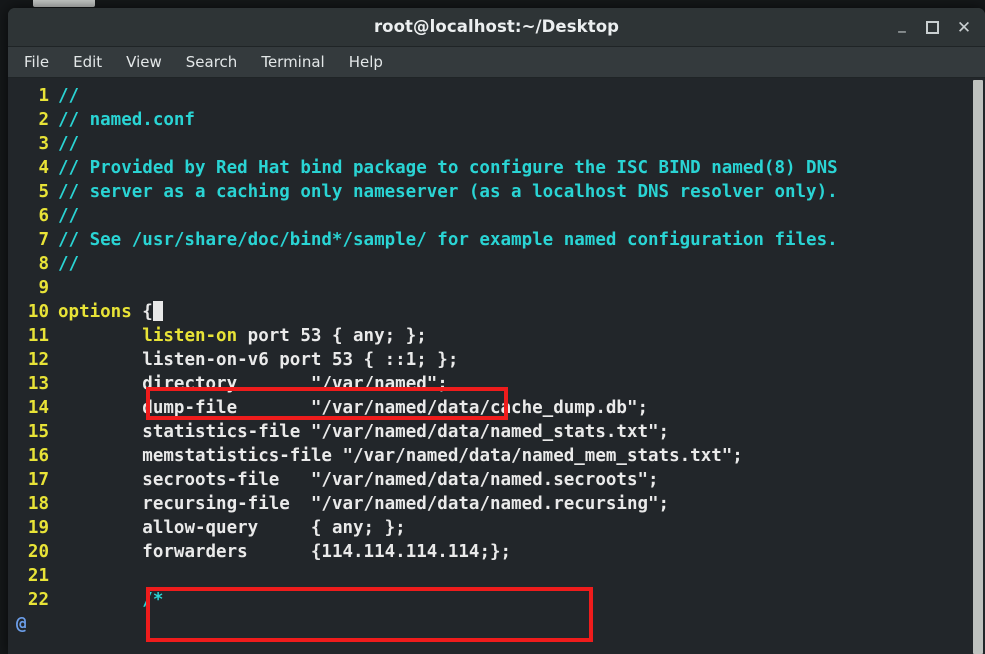 The image size is (985, 654). What do you see at coordinates (38, 504) in the screenshot?
I see `line-number: 18` at bounding box center [38, 504].